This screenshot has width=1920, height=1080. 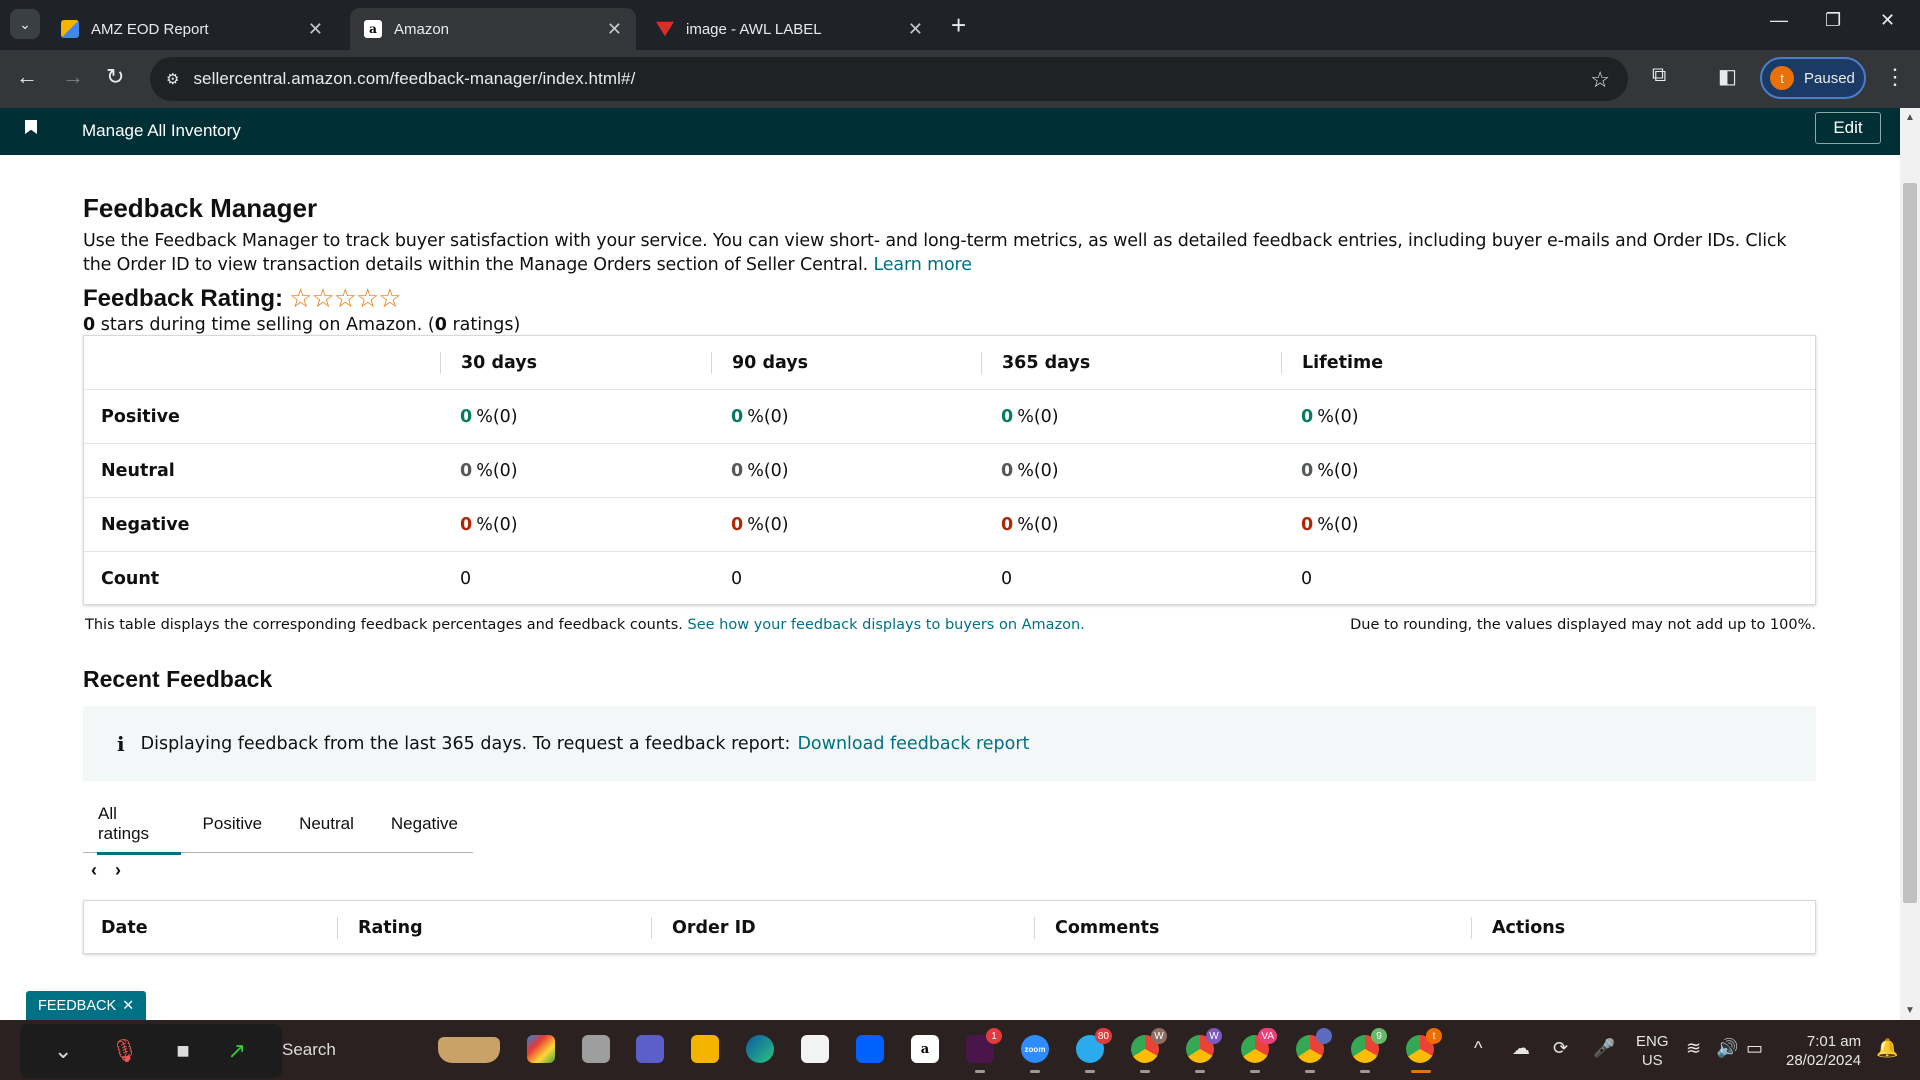 I want to click on bookmark-icon, so click(x=31, y=127).